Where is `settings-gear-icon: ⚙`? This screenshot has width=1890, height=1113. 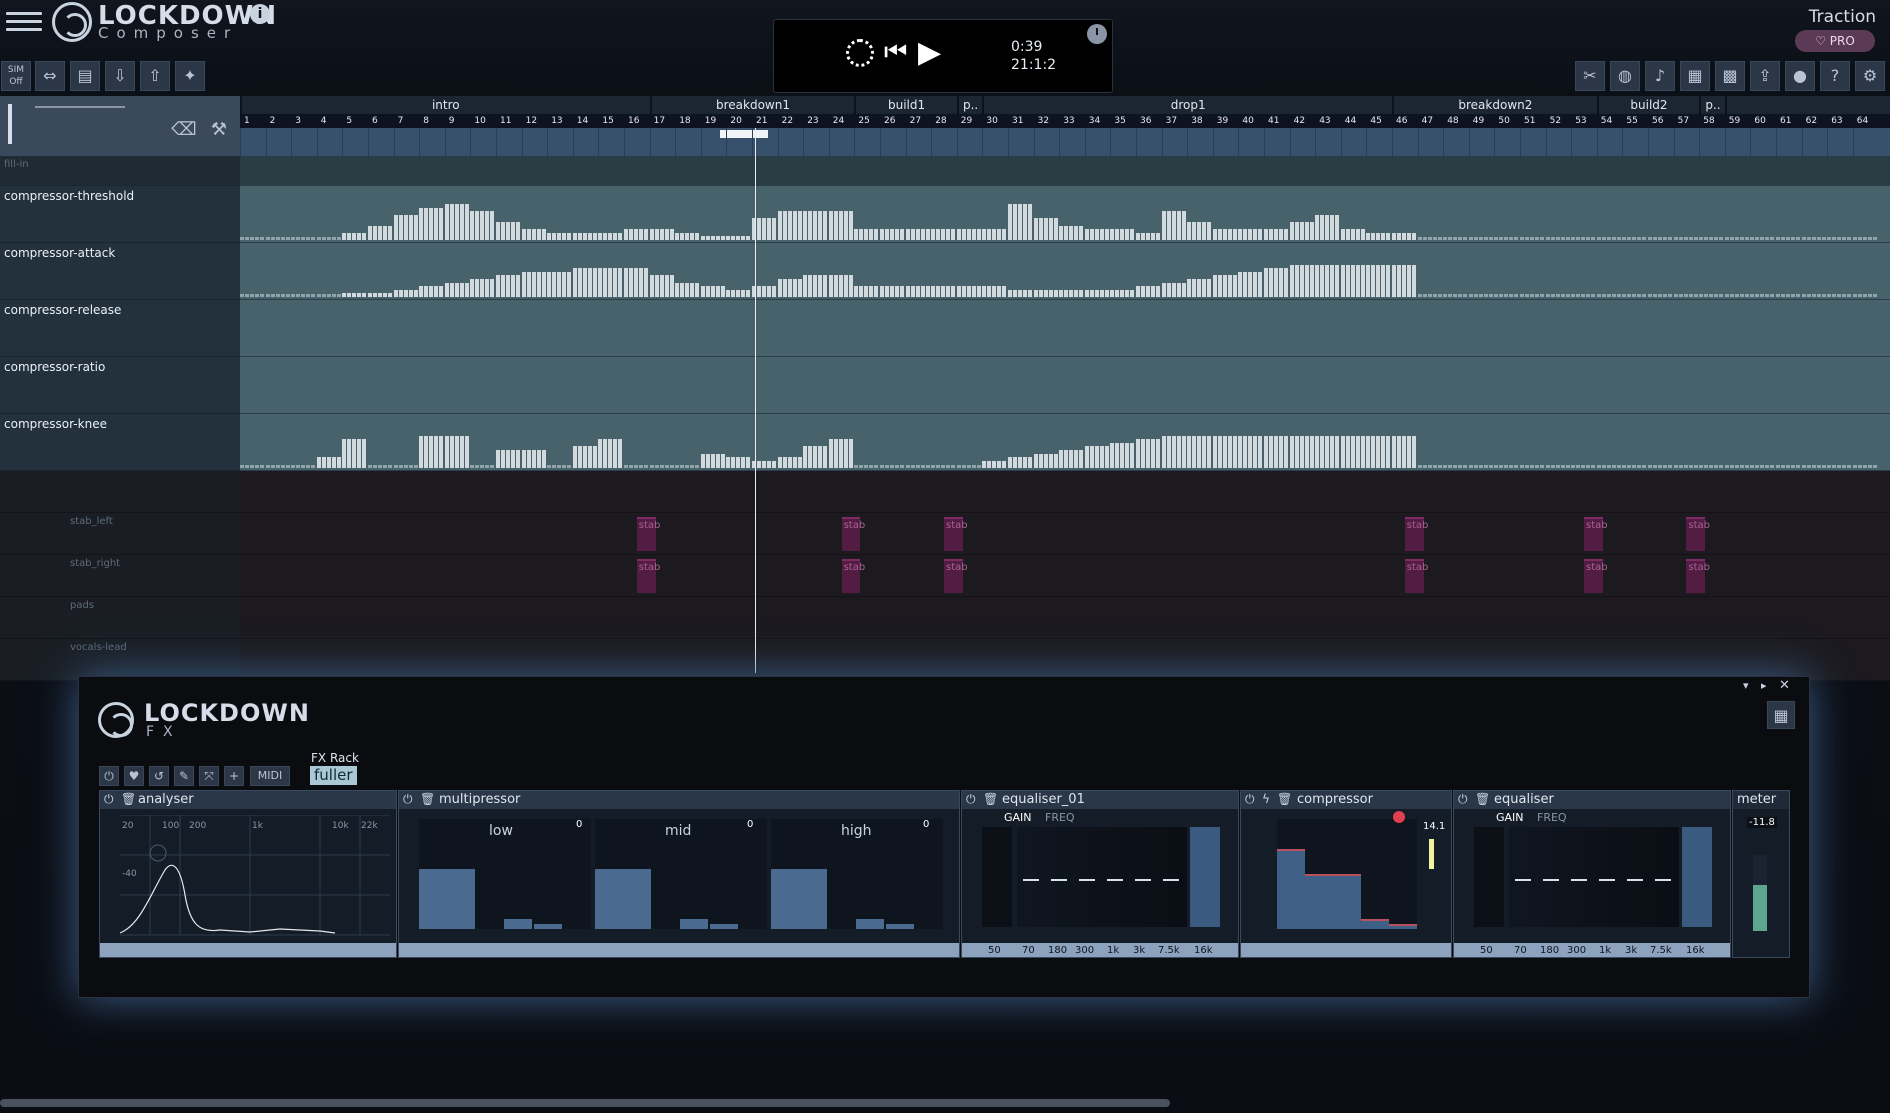
settings-gear-icon: ⚙ is located at coordinates (1870, 76).